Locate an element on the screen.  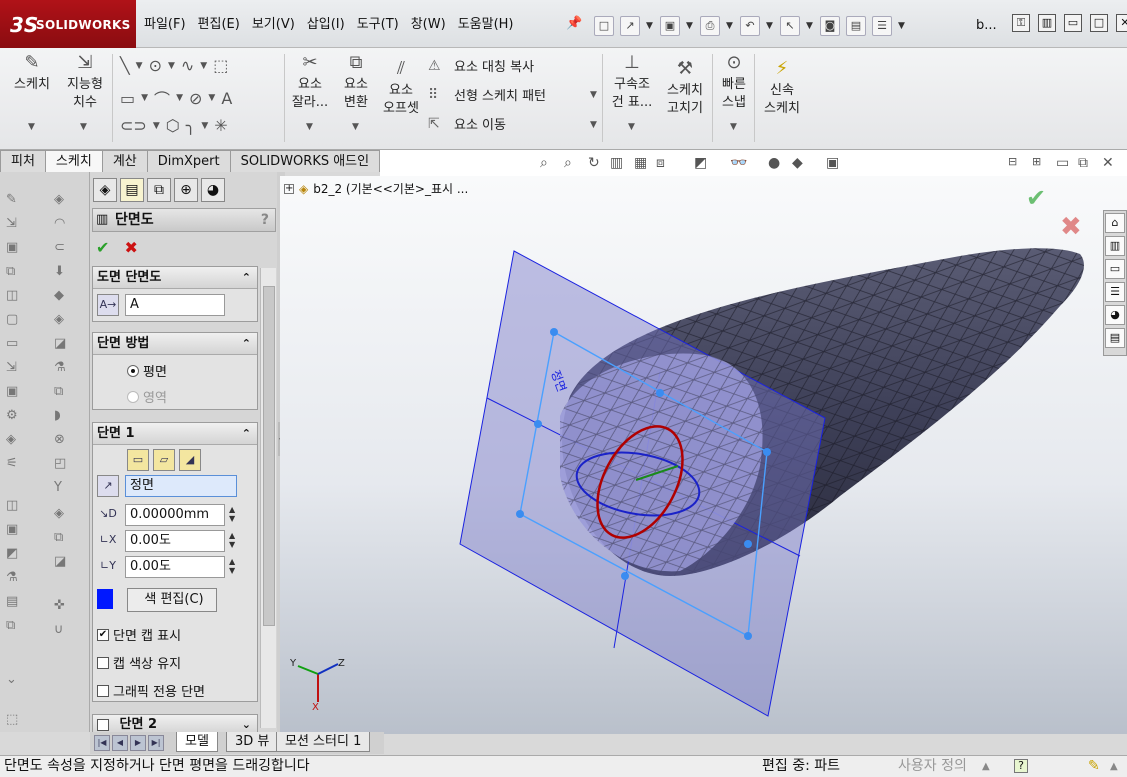
assembly-tool-icon: ◫ is located at coordinates (15, 506).